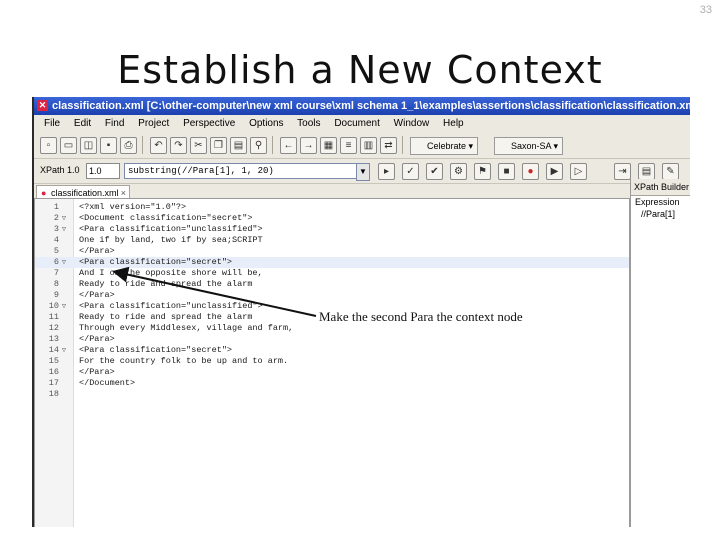  I want to click on annotation-text: Make the second Para the context node, so click(421, 316).